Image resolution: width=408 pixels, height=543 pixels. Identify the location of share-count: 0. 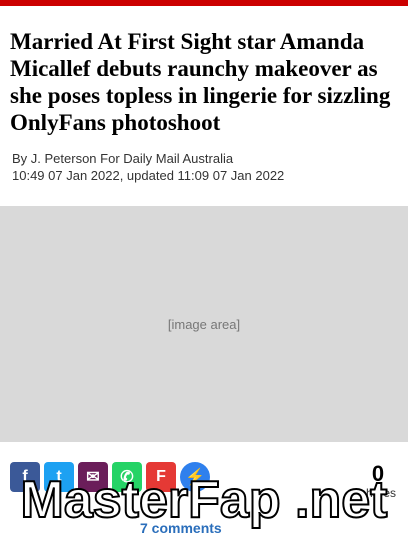
(378, 473).